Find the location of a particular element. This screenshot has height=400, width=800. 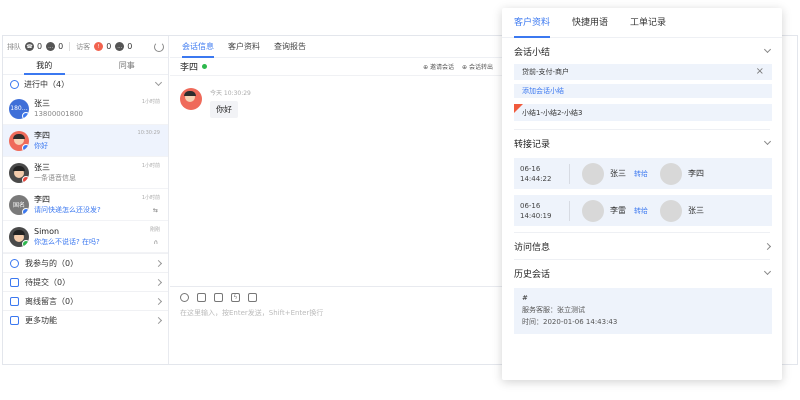

transfer-time: 14:44:22 is located at coordinates (536, 178).